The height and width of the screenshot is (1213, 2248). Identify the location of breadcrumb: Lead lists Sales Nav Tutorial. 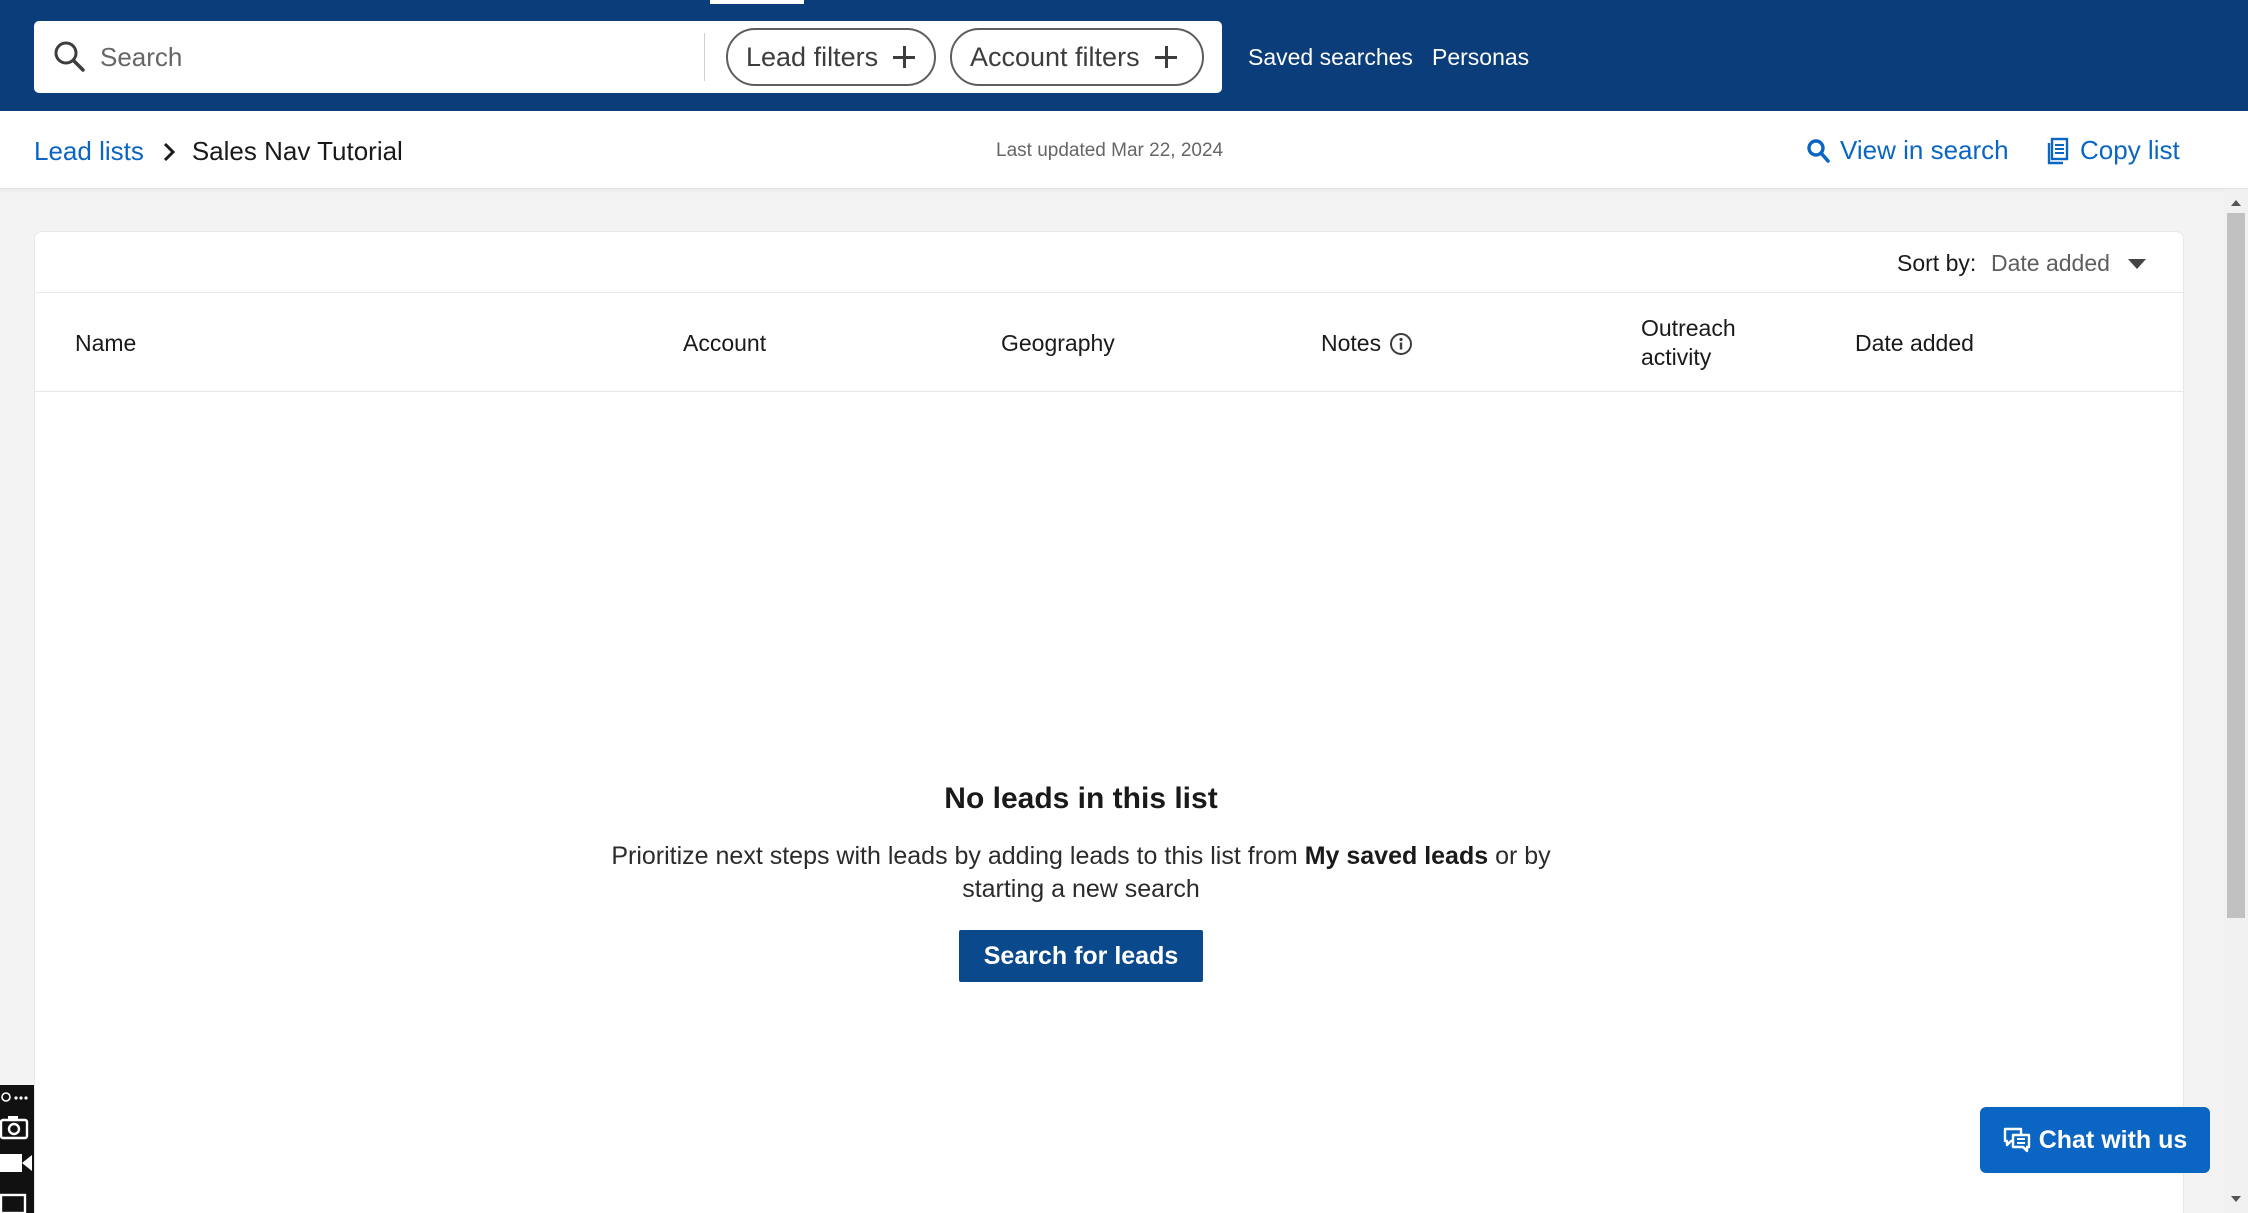
(218, 151).